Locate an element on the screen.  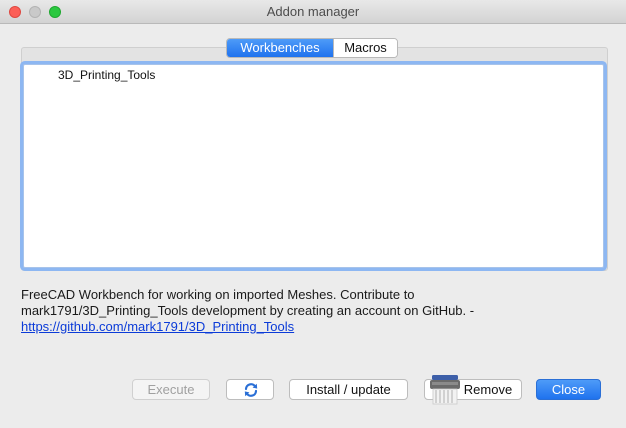
refresh-icon is located at coordinates (251, 390).